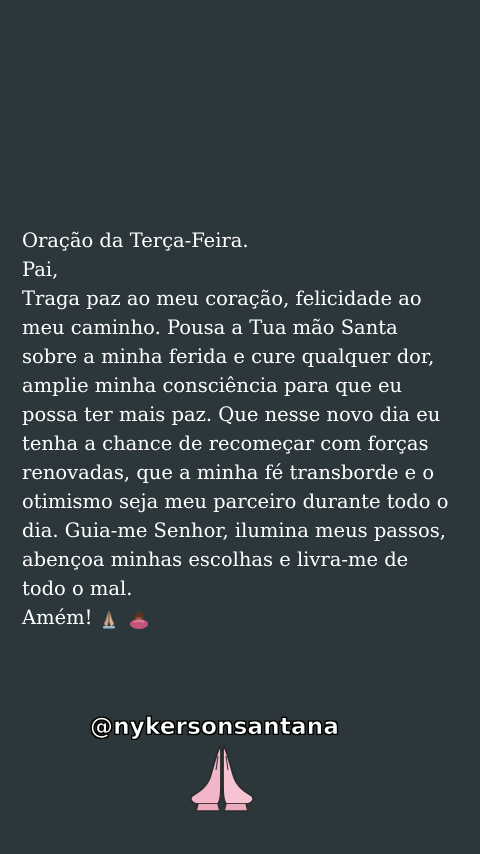  What do you see at coordinates (57, 617) in the screenshot?
I see `amen-text: Amém!` at bounding box center [57, 617].